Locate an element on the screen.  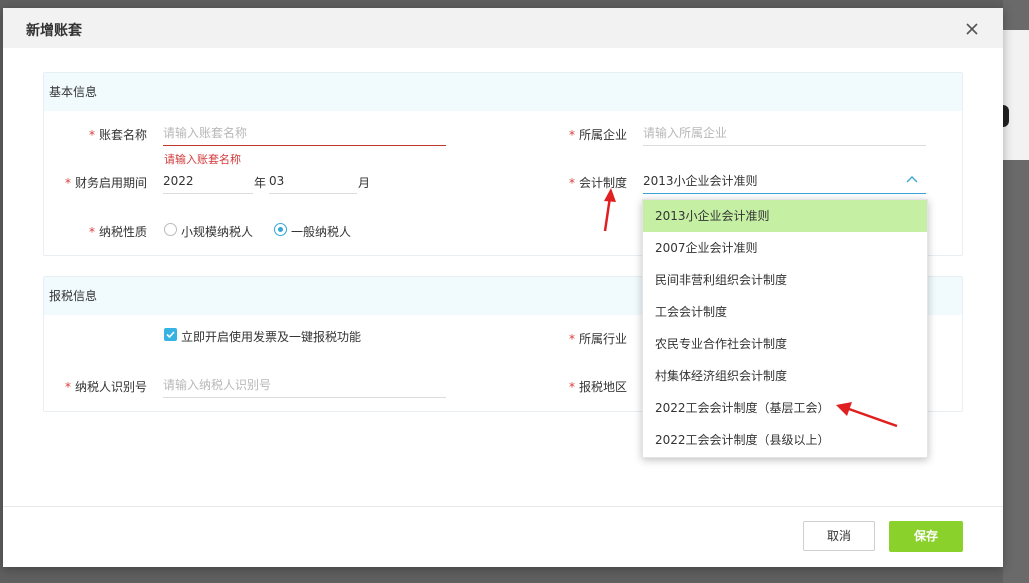
cancel-button: 取消 is located at coordinates (839, 536).